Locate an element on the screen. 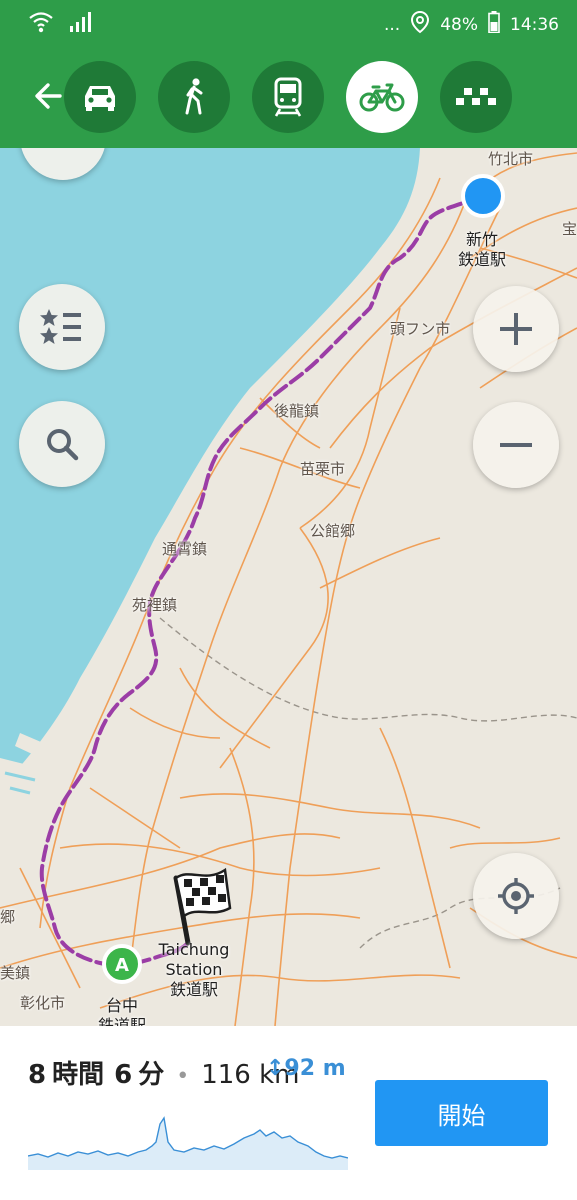 The width and height of the screenshot is (577, 1200). route-summary: 8 時間 6 分 • 116 km is located at coordinates (163, 1072).